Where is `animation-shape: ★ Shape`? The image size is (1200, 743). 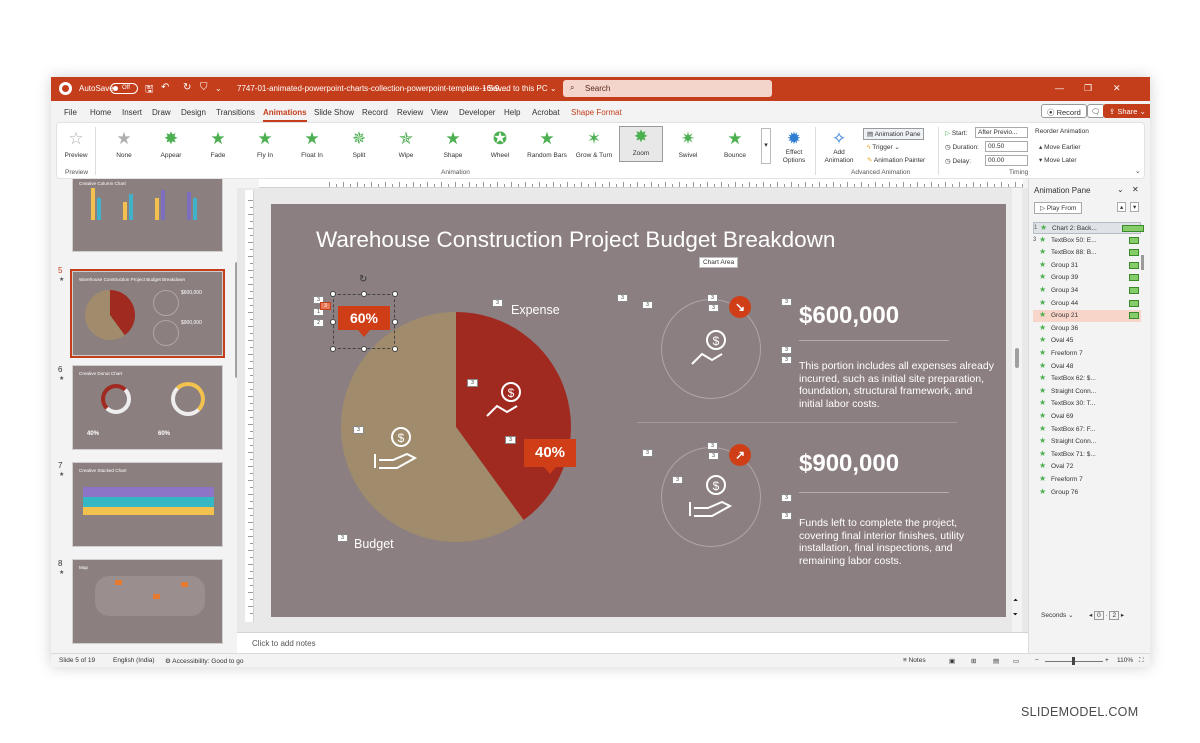 animation-shape: ★ Shape is located at coordinates (453, 144).